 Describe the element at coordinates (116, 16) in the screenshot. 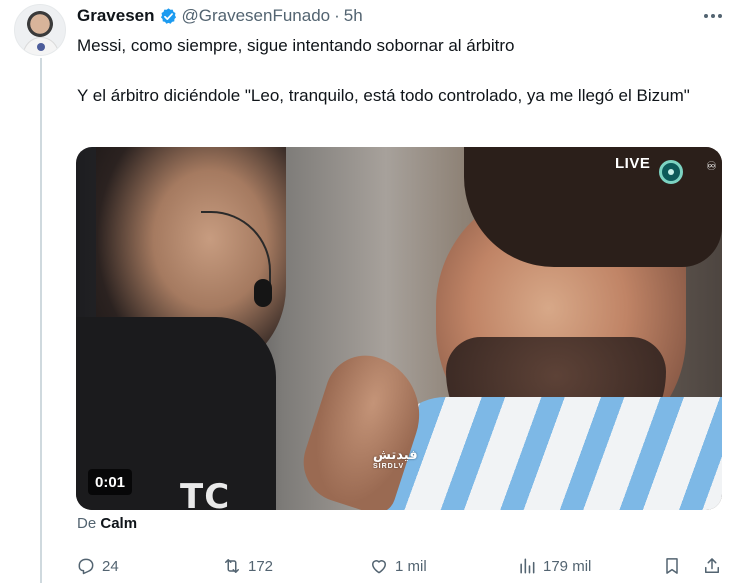

I see `display-name: Gravesen` at that location.